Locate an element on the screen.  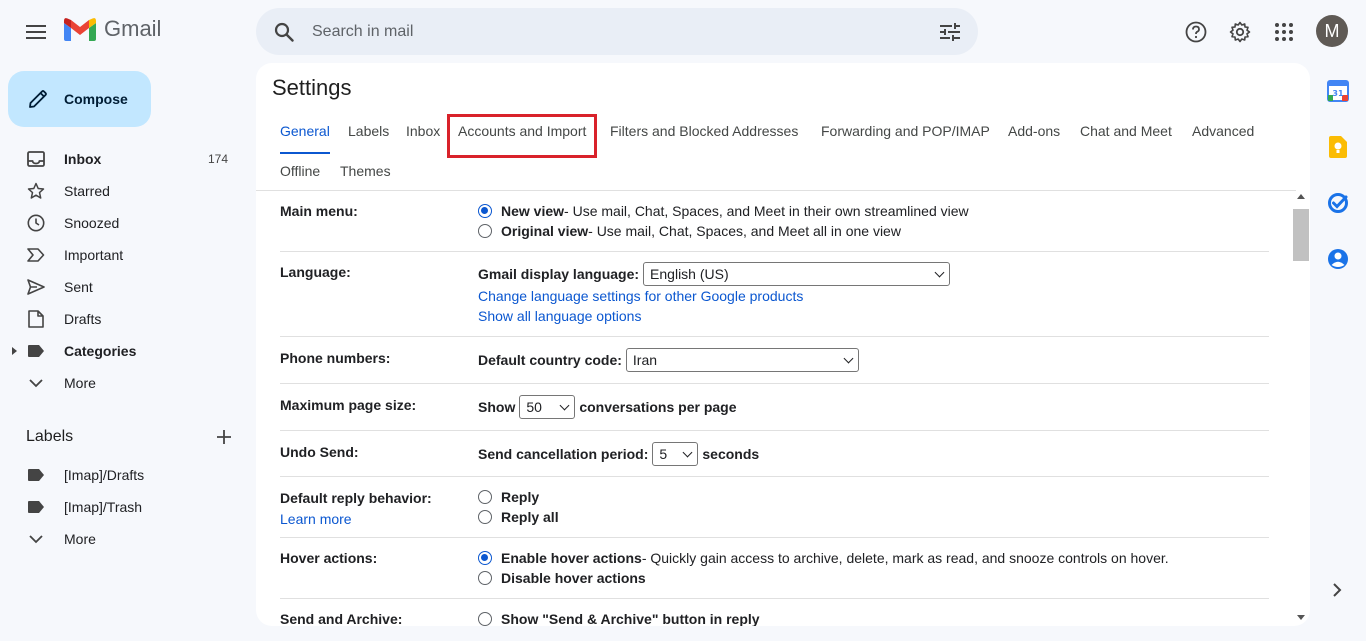
apps-icon is located at coordinates (1284, 32).